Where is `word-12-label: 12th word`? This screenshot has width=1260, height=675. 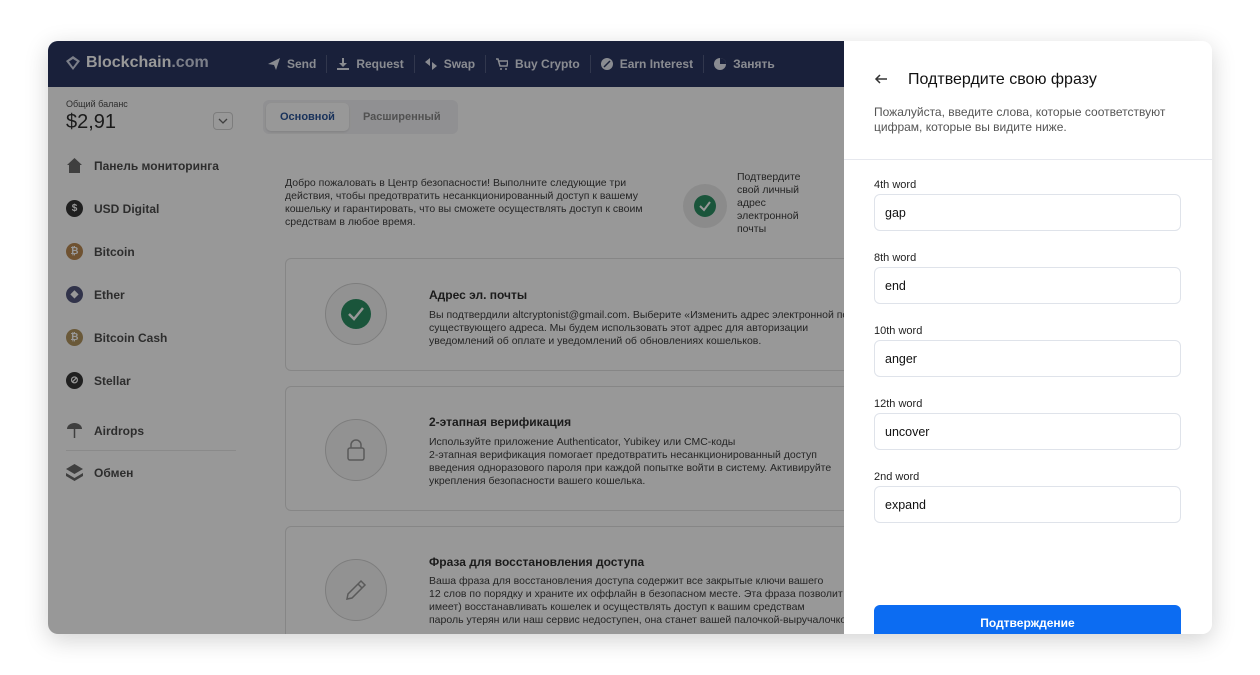 word-12-label: 12th word is located at coordinates (898, 404).